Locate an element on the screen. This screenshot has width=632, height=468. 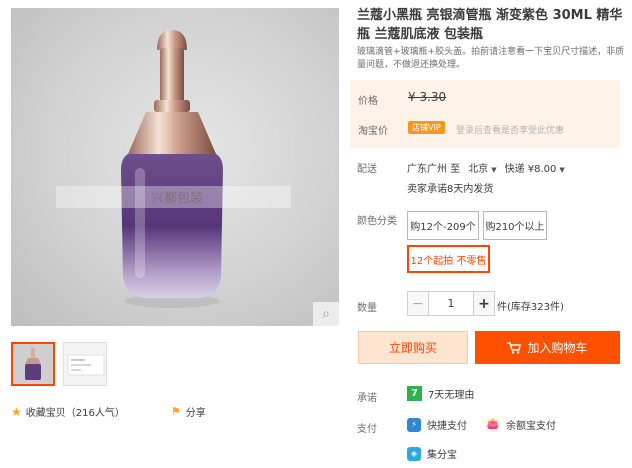
add-to-cart-button: 加入购物车 is located at coordinates (547, 347).